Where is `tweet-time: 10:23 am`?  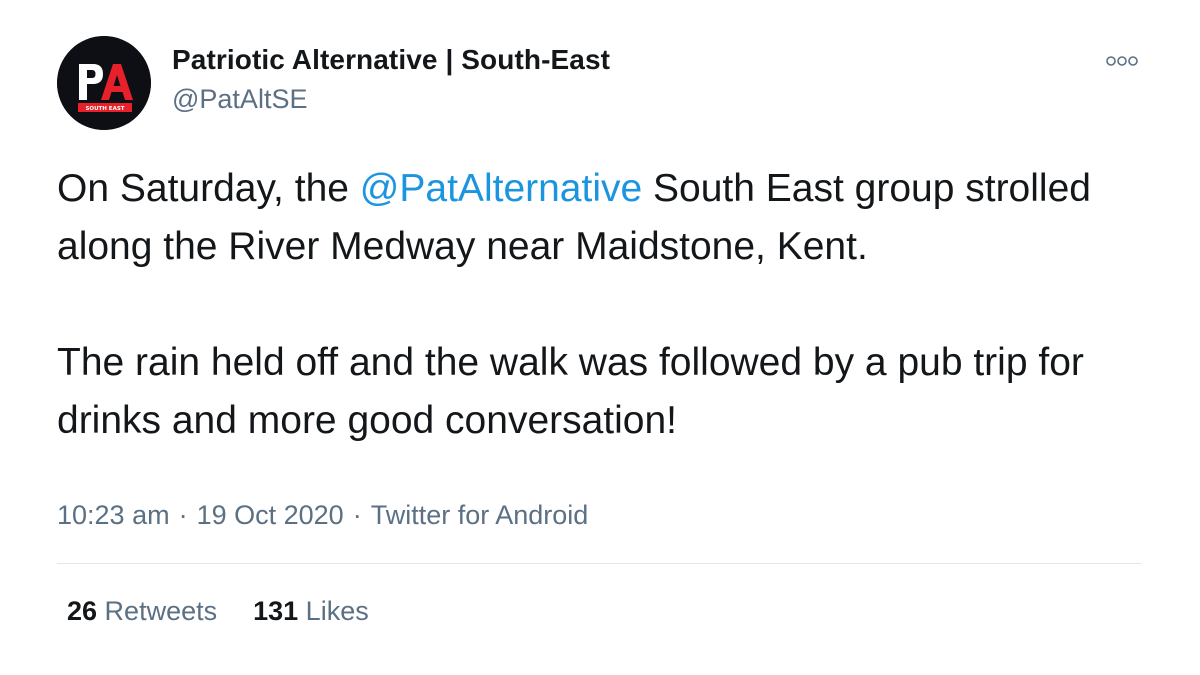 tweet-time: 10:23 am is located at coordinates (113, 515).